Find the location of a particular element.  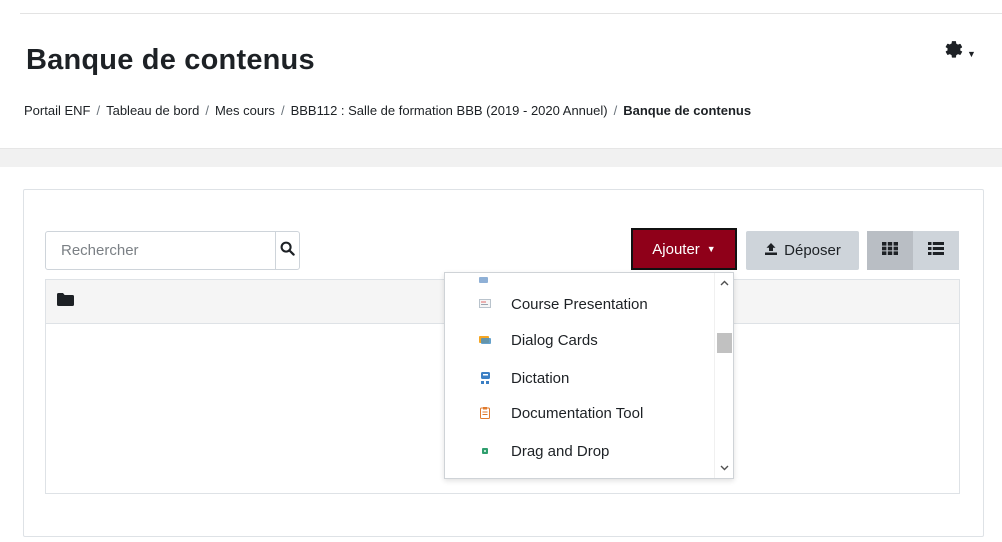

breadcrumb-item-portail: Portail ENF is located at coordinates (57, 110).